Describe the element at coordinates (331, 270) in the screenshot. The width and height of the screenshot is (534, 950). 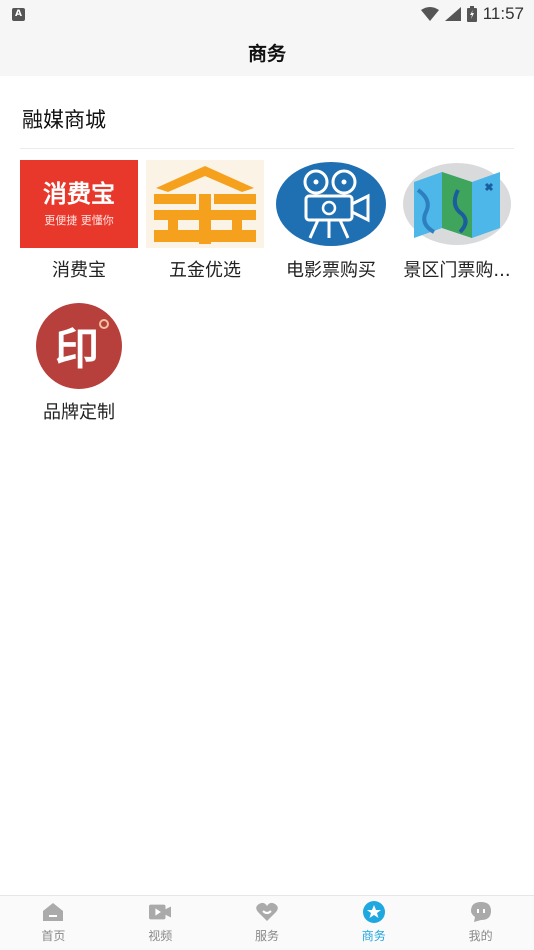
I see `item-label: 电影票购买` at that location.